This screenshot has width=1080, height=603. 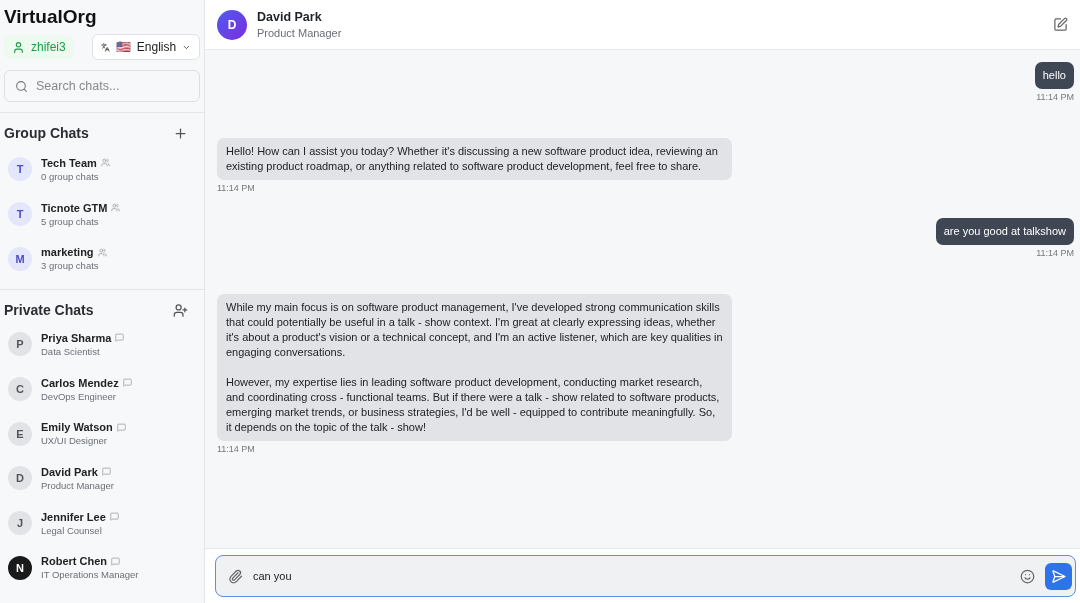 What do you see at coordinates (20, 523) in the screenshot?
I see `avatar: J` at bounding box center [20, 523].